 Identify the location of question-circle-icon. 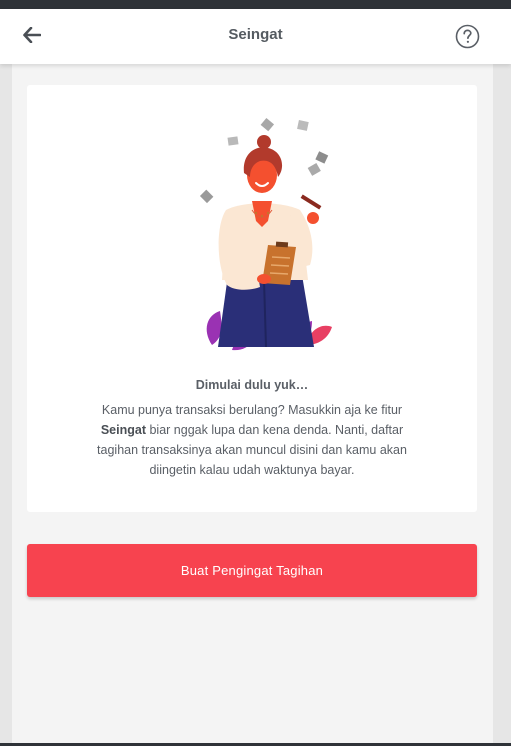
(467, 36).